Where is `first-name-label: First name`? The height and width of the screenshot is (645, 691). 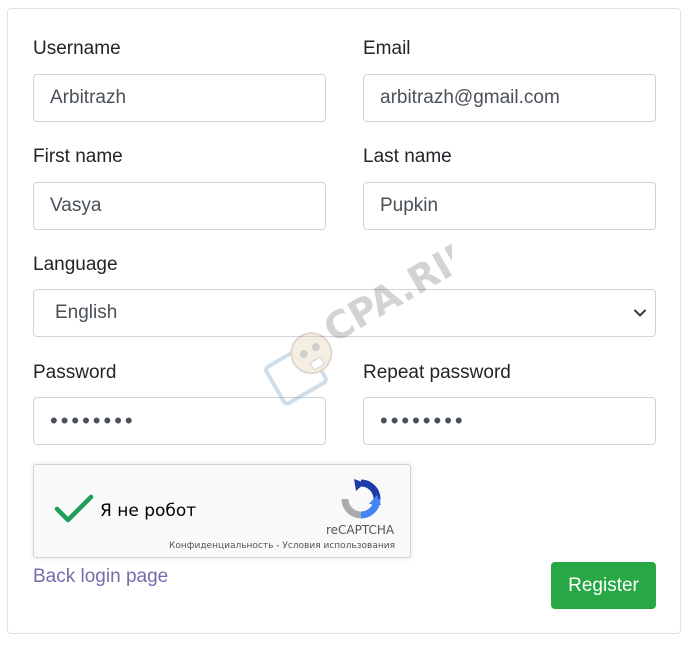 first-name-label: First name is located at coordinates (78, 156).